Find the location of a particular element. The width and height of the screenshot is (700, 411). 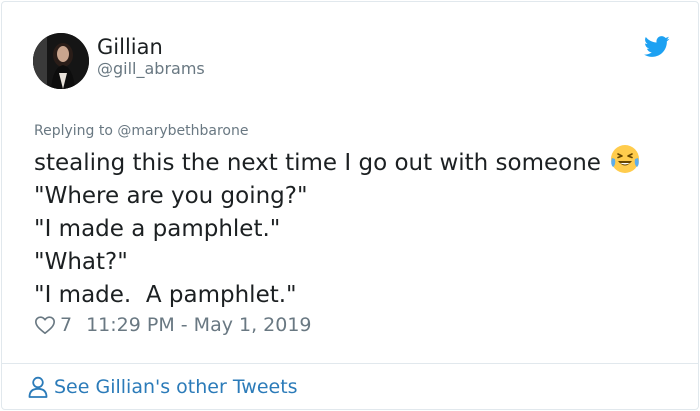

twitter-bird-icon is located at coordinates (657, 47).